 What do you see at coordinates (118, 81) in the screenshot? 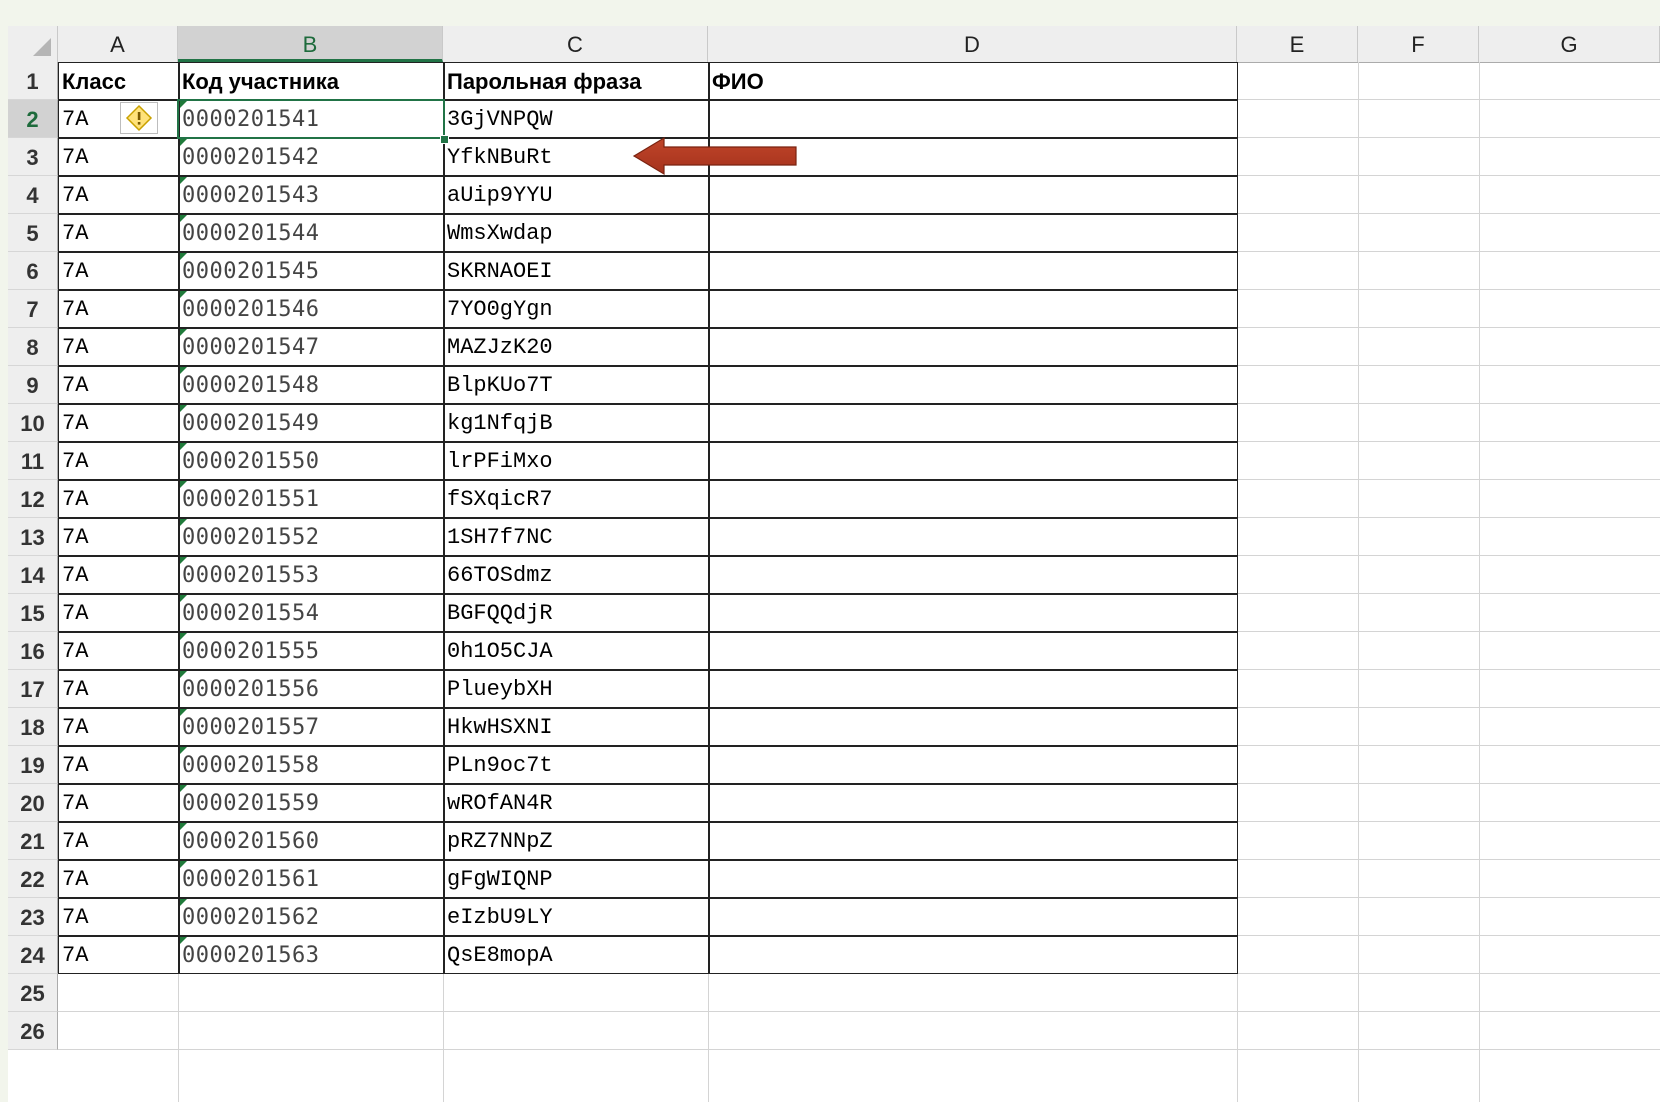
I see `header-cell-class: Класс` at bounding box center [118, 81].